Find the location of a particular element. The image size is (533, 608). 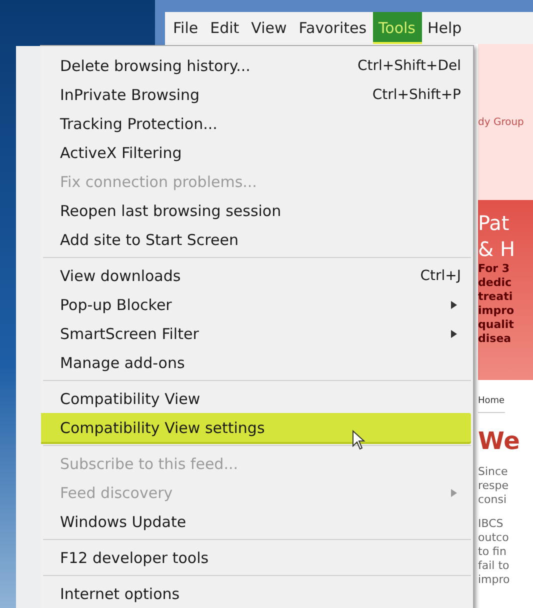

banner-text: impro is located at coordinates (497, 311).